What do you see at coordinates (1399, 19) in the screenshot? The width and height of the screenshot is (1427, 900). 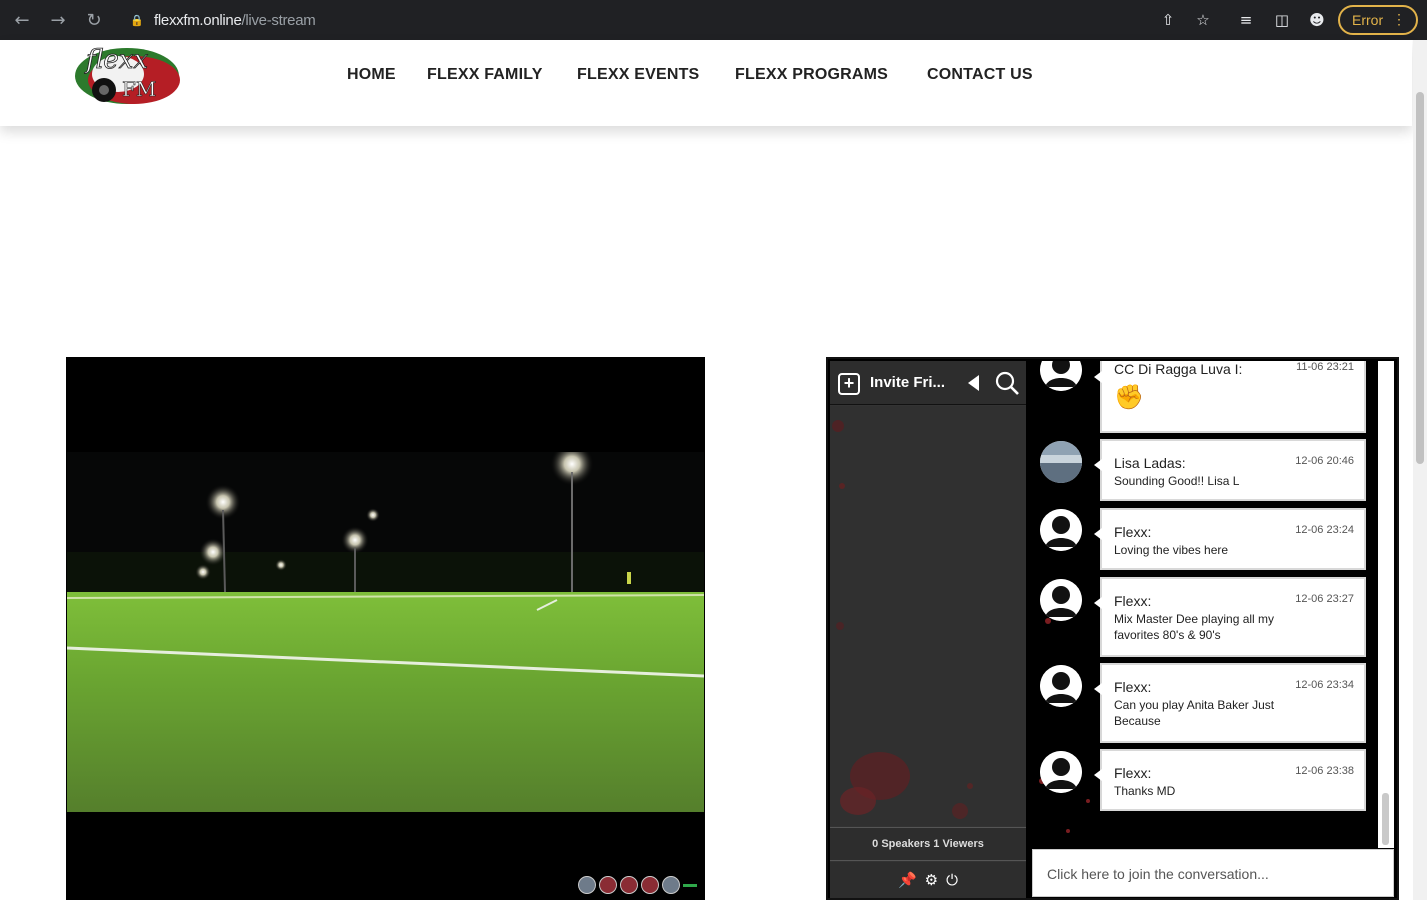 I see `menu-icon: ⋮` at bounding box center [1399, 19].